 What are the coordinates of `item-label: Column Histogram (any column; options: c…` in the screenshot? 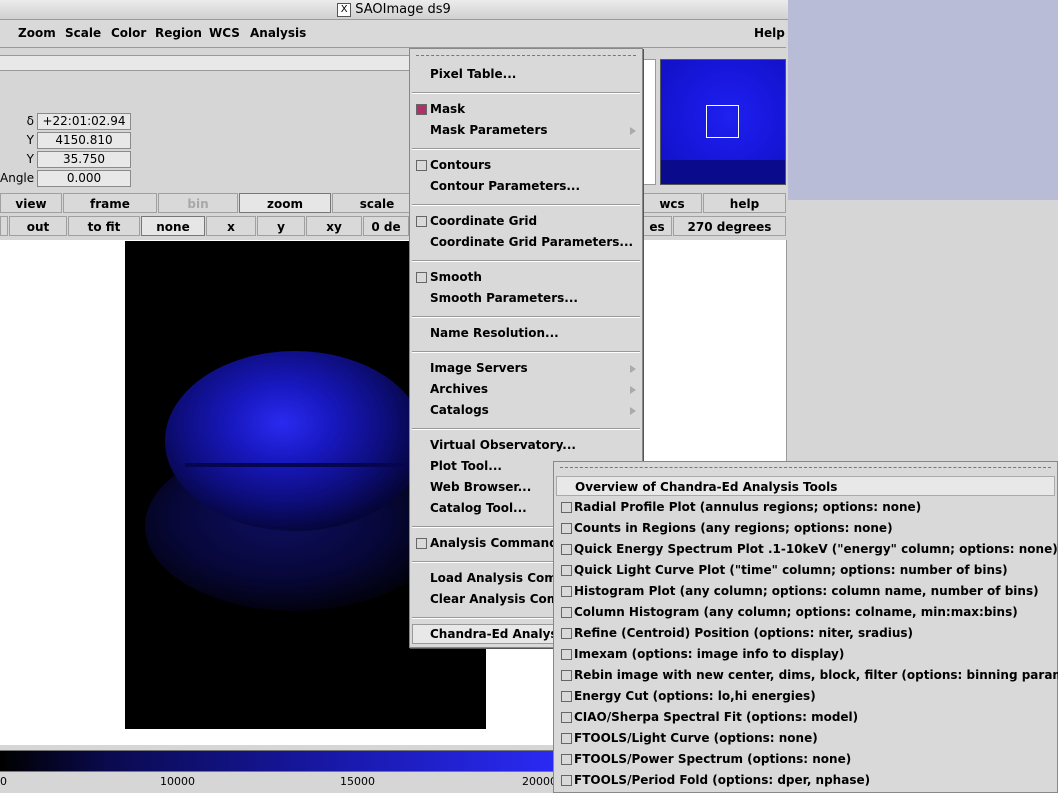 It's located at (796, 612).